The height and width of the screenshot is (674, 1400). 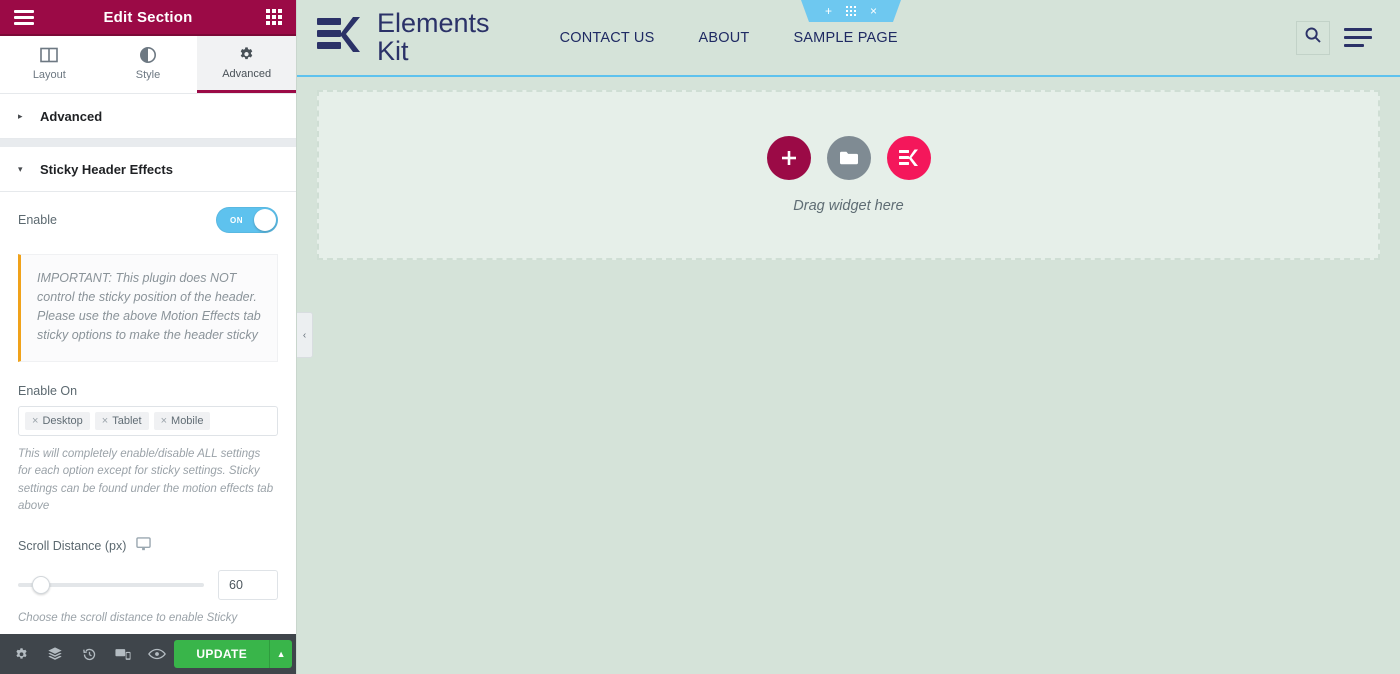 I want to click on settings-gear-icon, so click(x=21, y=654).